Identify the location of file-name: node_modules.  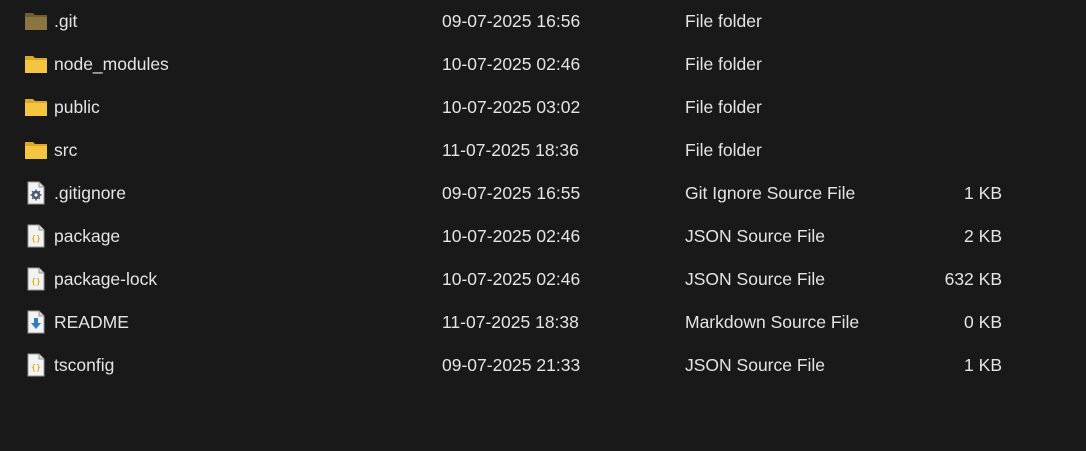
(111, 64).